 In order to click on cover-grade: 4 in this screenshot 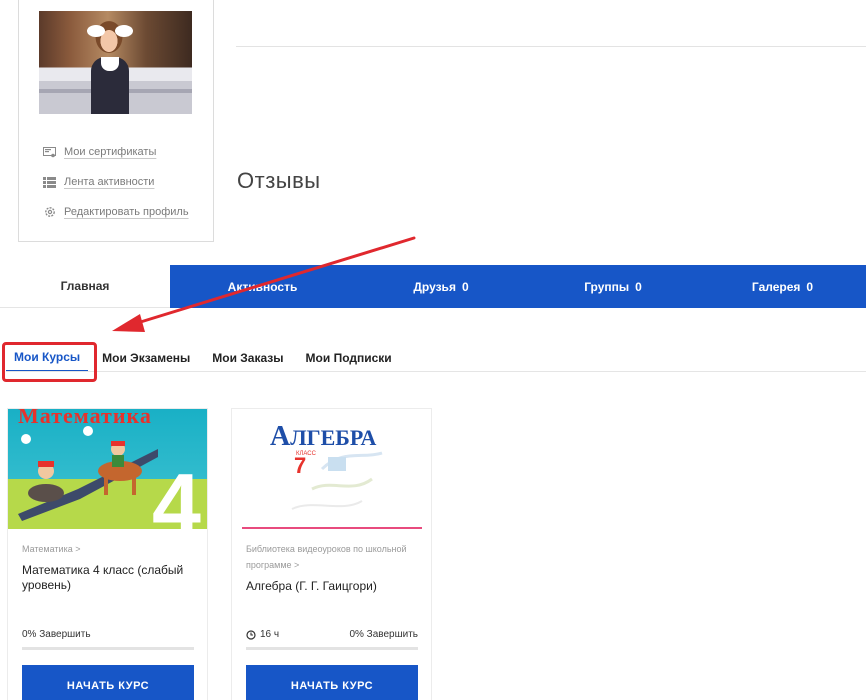, I will do `click(176, 492)`.